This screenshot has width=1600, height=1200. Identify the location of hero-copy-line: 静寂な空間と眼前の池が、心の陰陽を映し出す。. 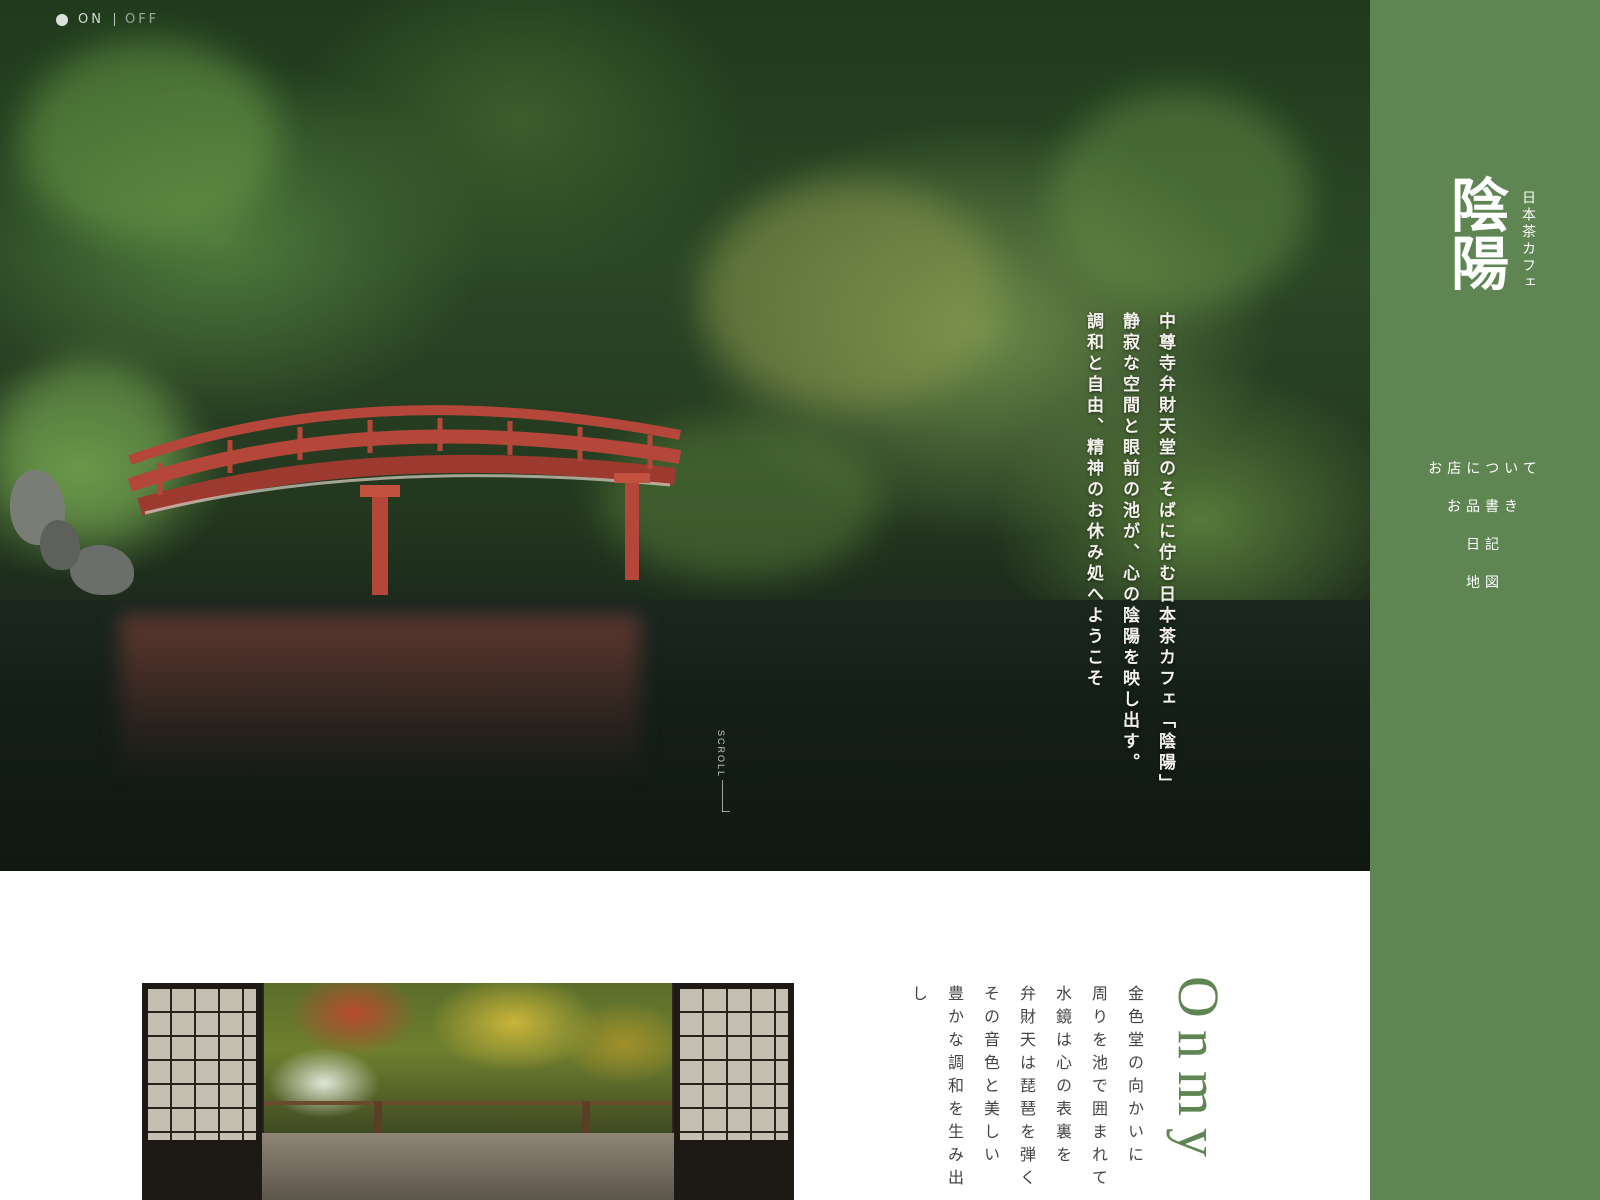
(1129, 543).